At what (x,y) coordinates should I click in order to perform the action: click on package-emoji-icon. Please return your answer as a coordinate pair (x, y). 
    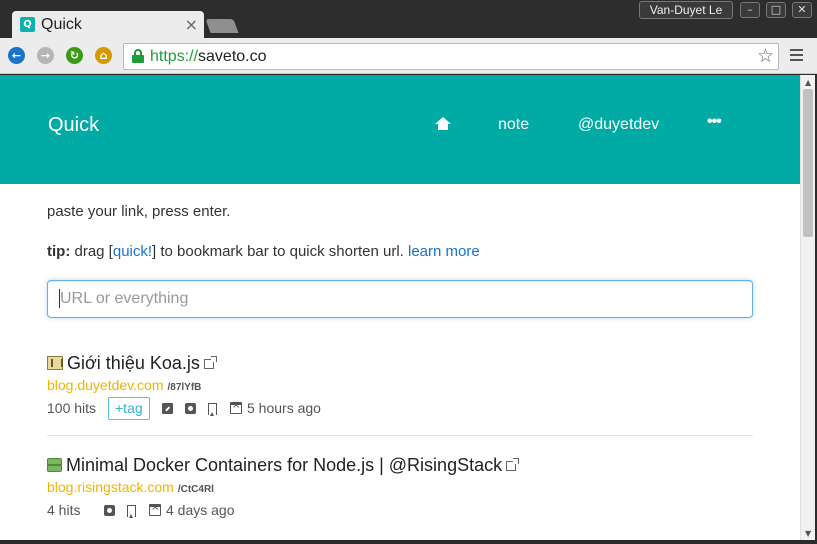
    Looking at the image, I should click on (54, 465).